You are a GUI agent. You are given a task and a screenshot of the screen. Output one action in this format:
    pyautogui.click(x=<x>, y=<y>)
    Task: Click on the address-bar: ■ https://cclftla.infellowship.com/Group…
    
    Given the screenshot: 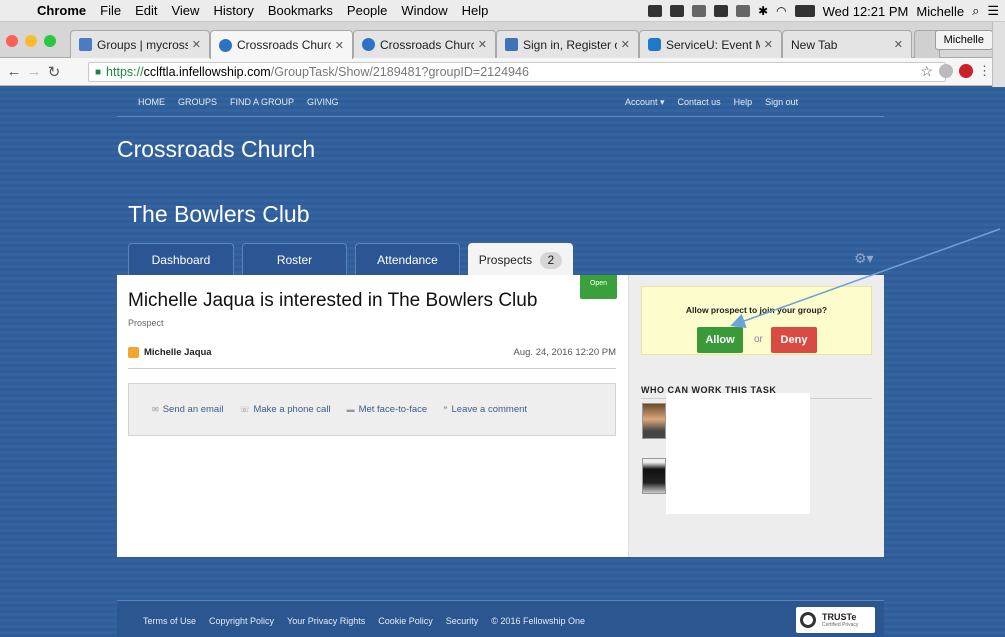 What is the action you would take?
    pyautogui.click(x=517, y=72)
    